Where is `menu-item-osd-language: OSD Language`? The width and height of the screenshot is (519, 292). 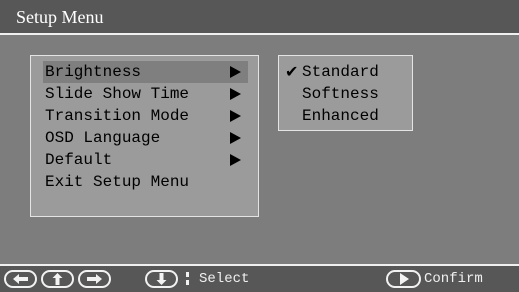
menu-item-osd-language: OSD Language is located at coordinates (145, 138).